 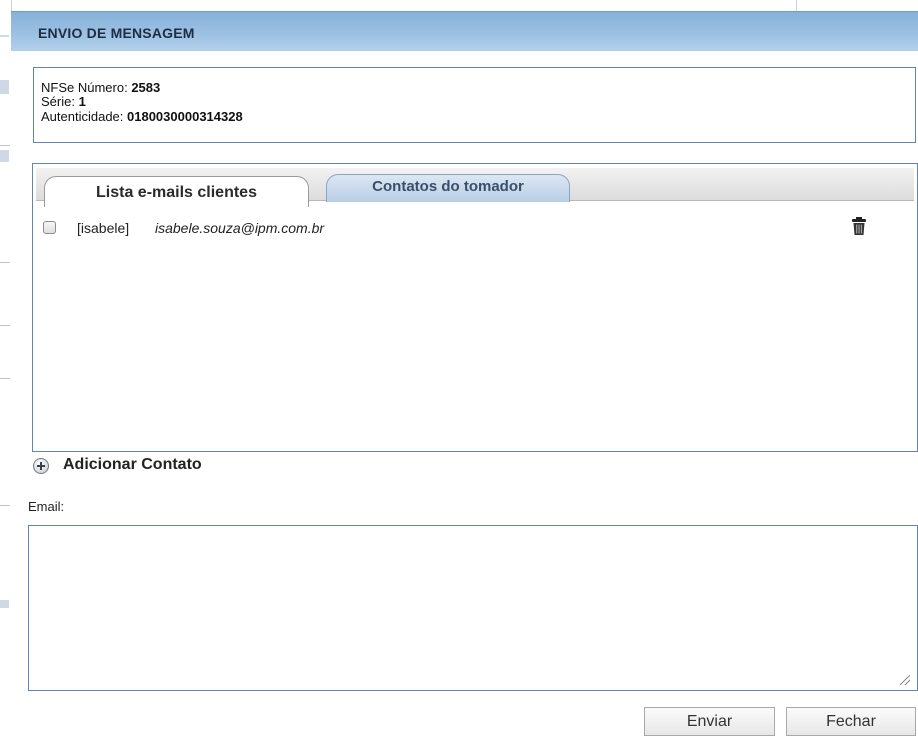 What do you see at coordinates (709, 721) in the screenshot?
I see `send-button: Enviar` at bounding box center [709, 721].